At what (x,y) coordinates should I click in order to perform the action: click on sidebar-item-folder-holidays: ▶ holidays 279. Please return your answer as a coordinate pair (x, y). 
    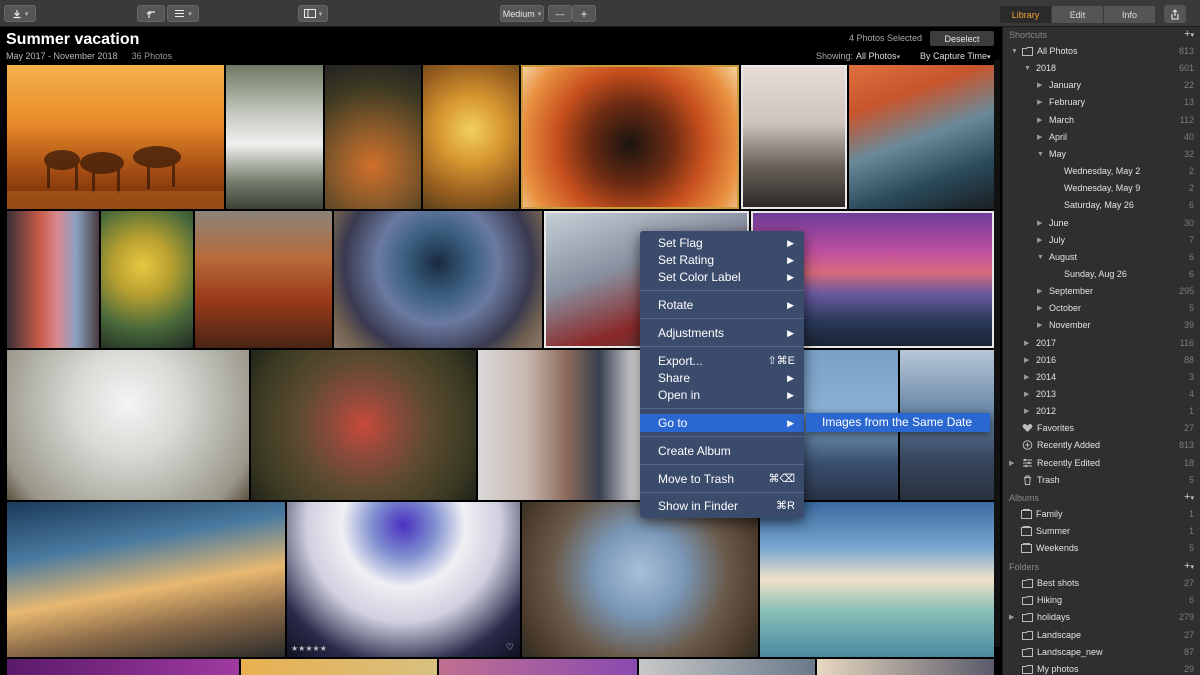
    Looking at the image, I should click on (1101, 617).